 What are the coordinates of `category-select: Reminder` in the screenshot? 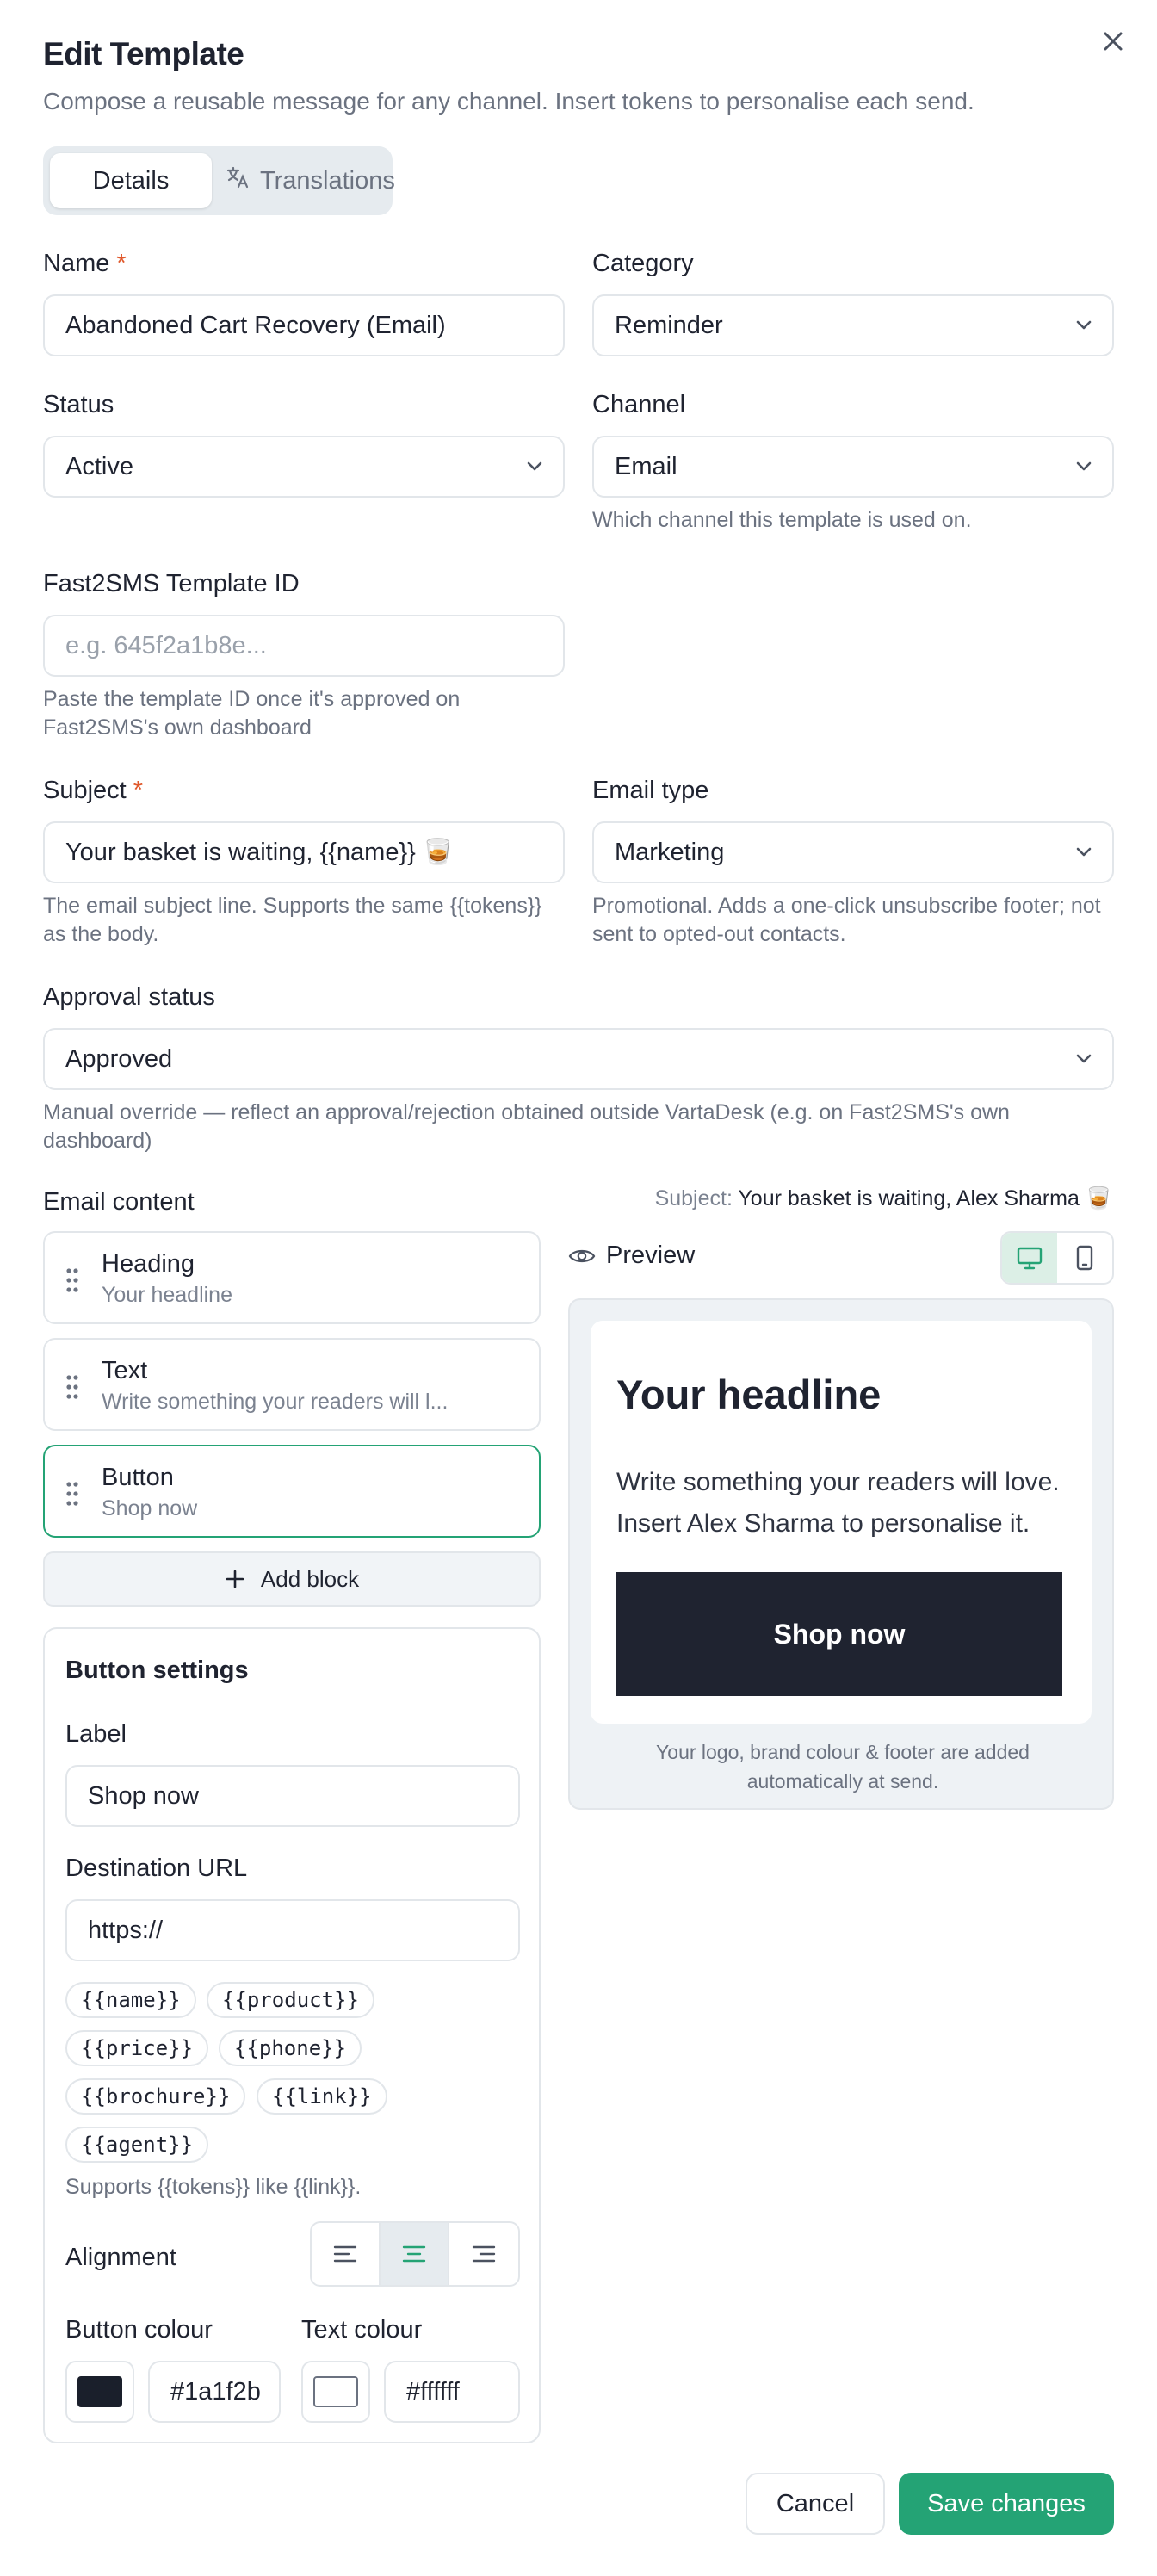 It's located at (853, 325).